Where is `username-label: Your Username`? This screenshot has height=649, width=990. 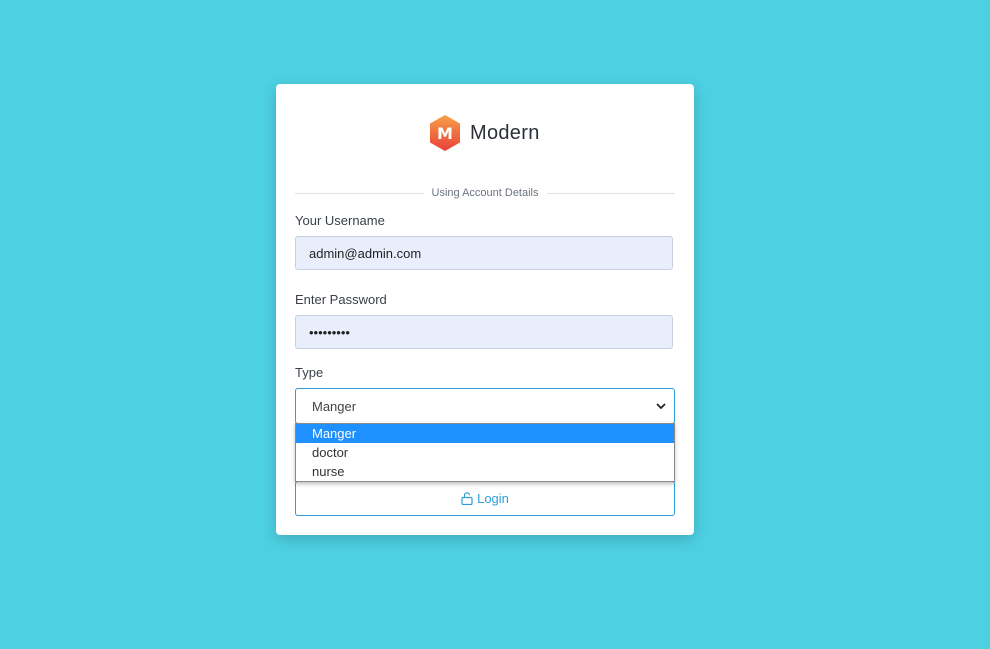 username-label: Your Username is located at coordinates (340, 220).